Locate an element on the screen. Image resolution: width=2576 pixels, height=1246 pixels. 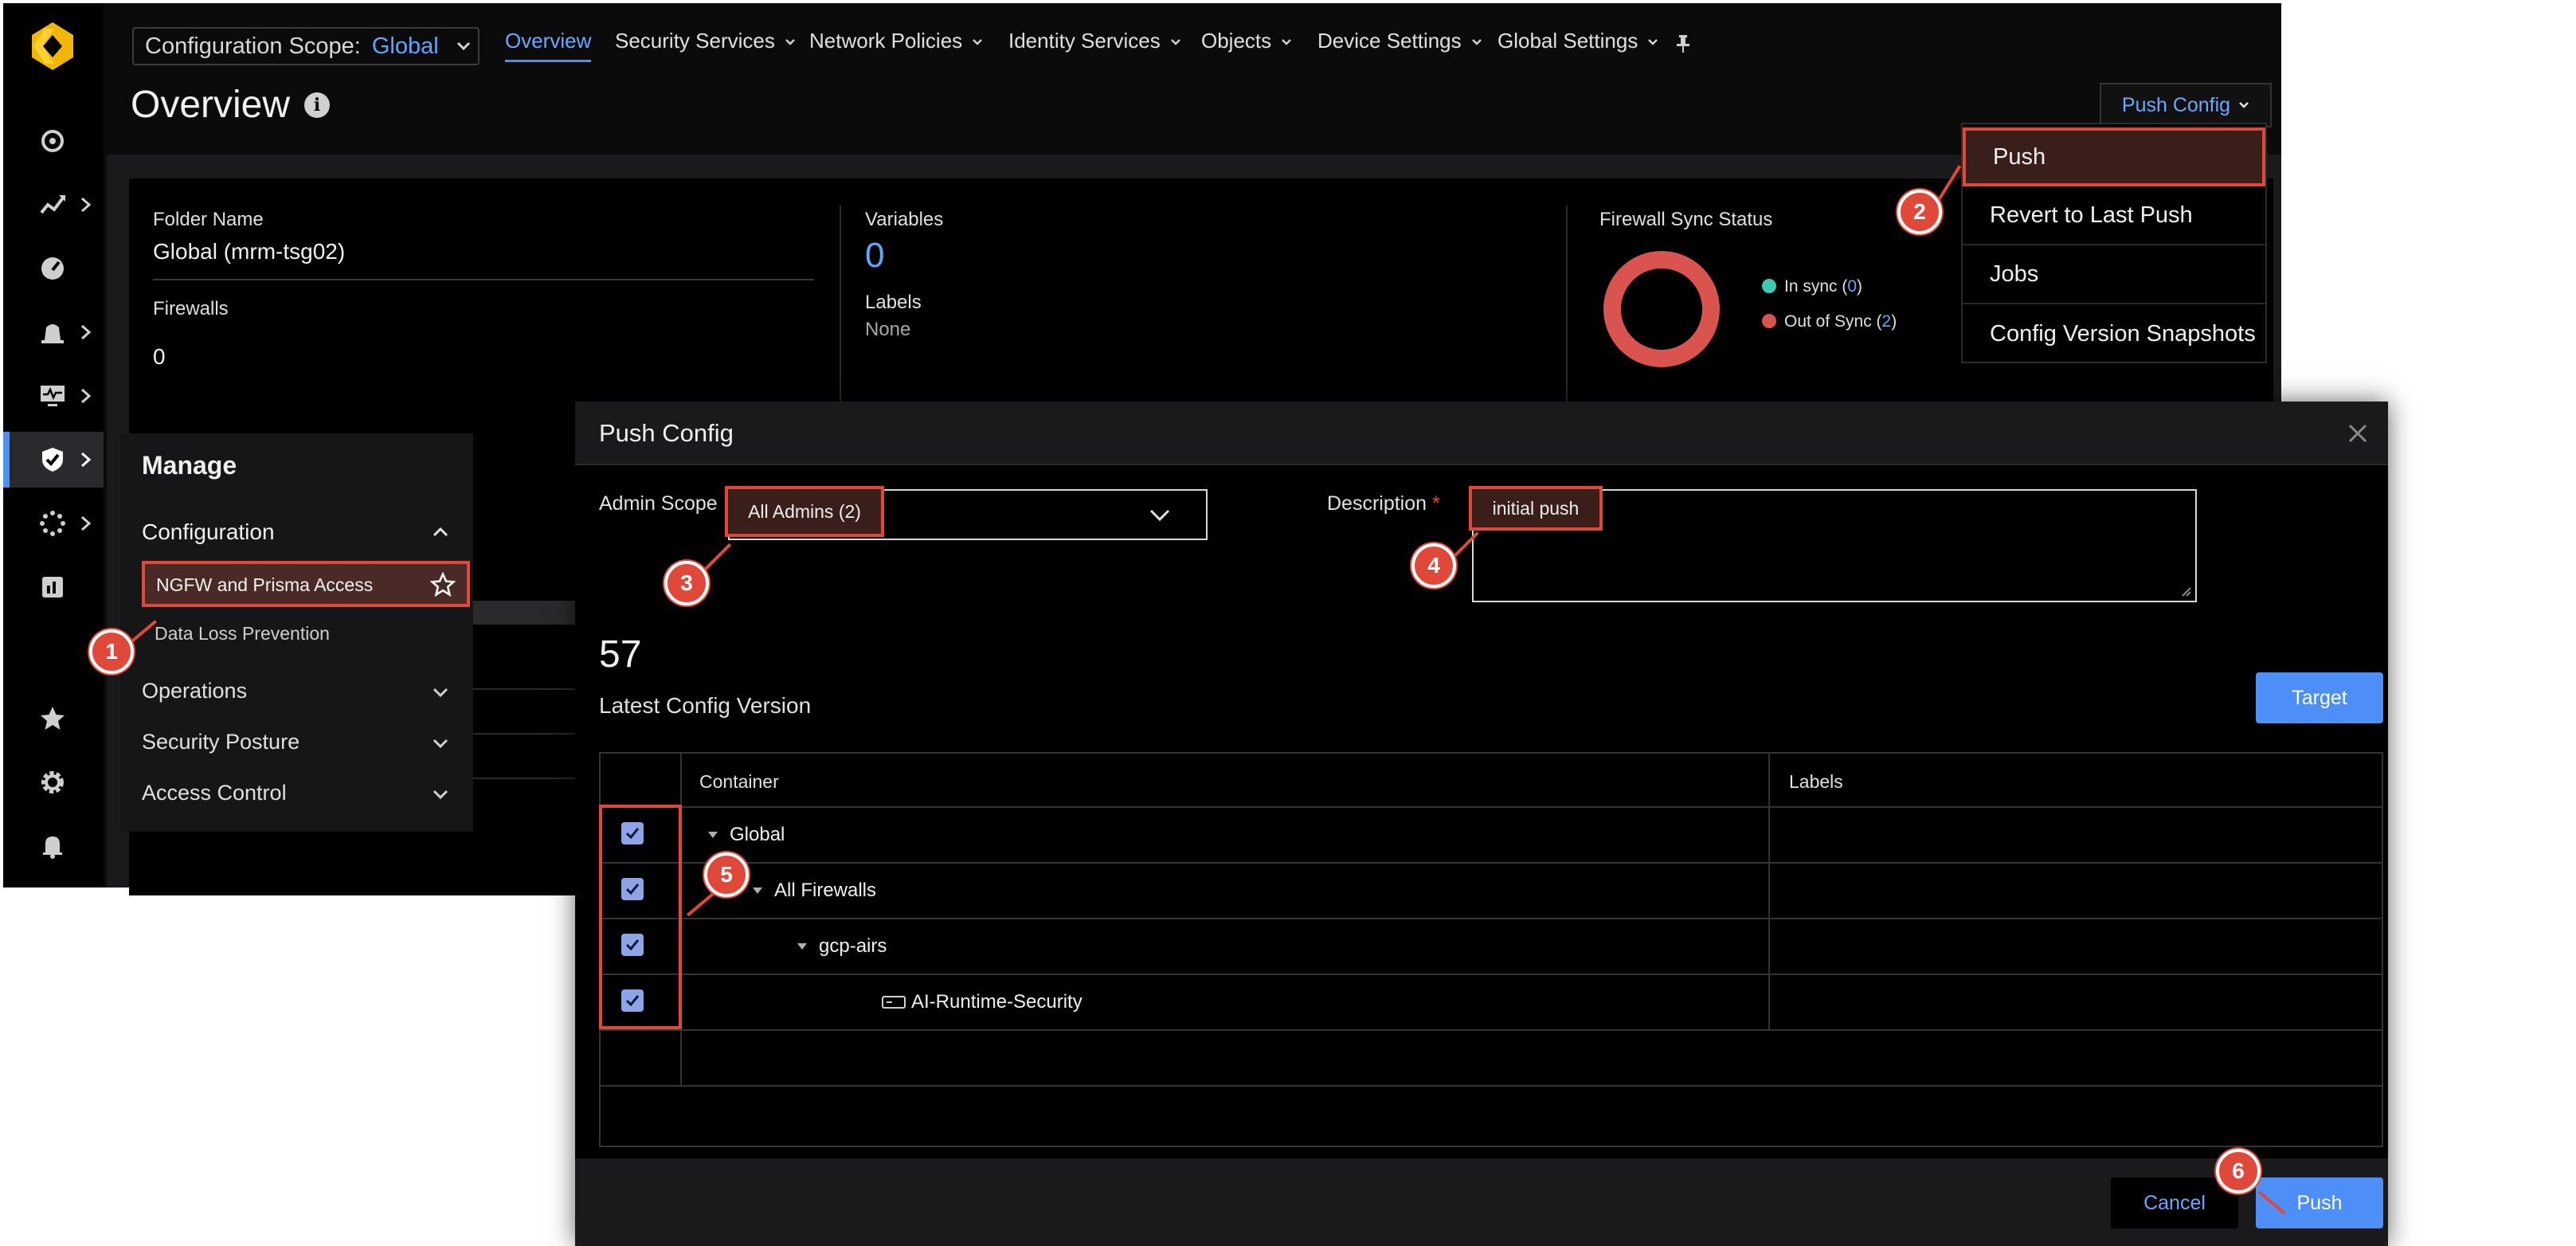
menu-item-snapshots: Config Version Snapshots is located at coordinates (2114, 333).